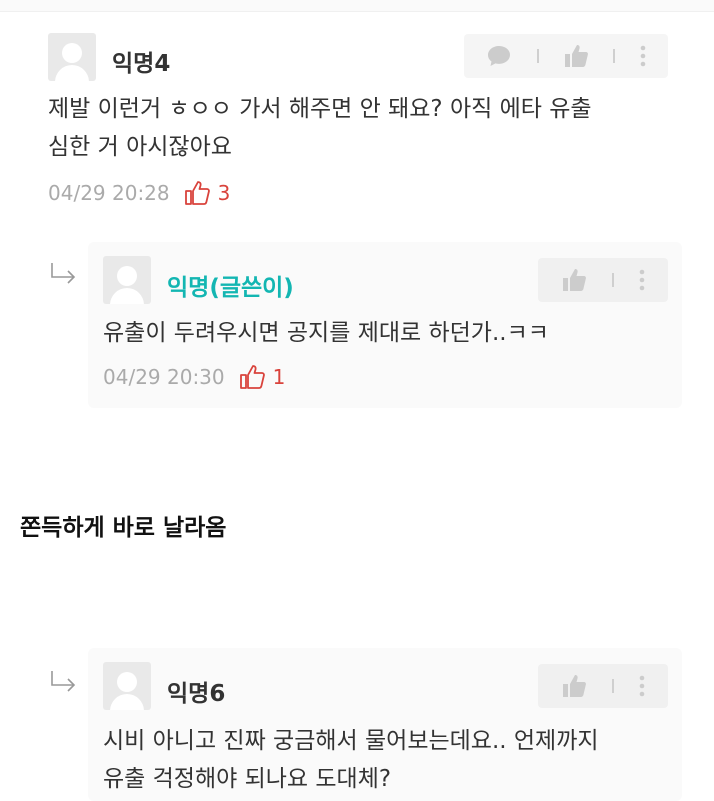 Image resolution: width=714 pixels, height=801 pixels. I want to click on comment-body: 유출이 두려우시면 공지를 제대로 하던가..ㅋㅋ, so click(326, 333).